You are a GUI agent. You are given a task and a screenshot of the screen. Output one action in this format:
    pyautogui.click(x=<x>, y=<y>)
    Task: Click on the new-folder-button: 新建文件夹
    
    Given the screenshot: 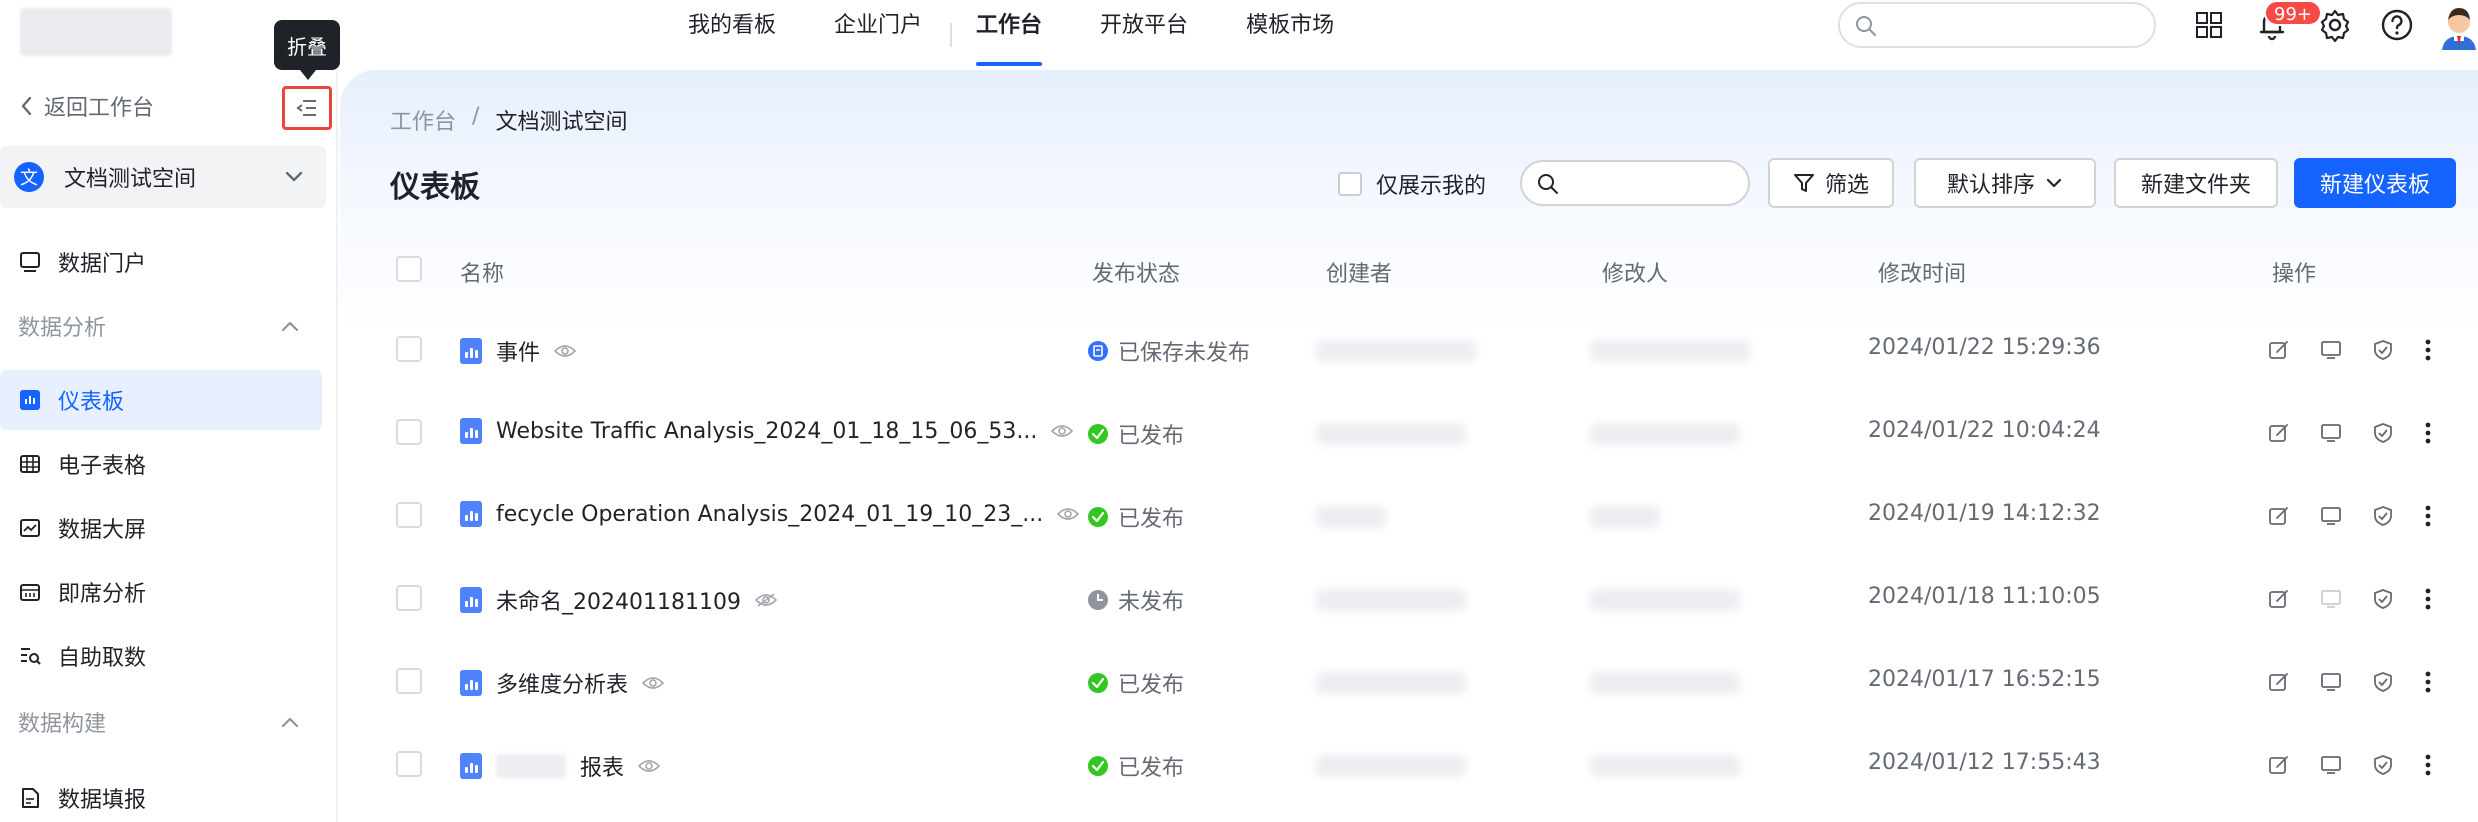 What is the action you would take?
    pyautogui.click(x=2196, y=183)
    